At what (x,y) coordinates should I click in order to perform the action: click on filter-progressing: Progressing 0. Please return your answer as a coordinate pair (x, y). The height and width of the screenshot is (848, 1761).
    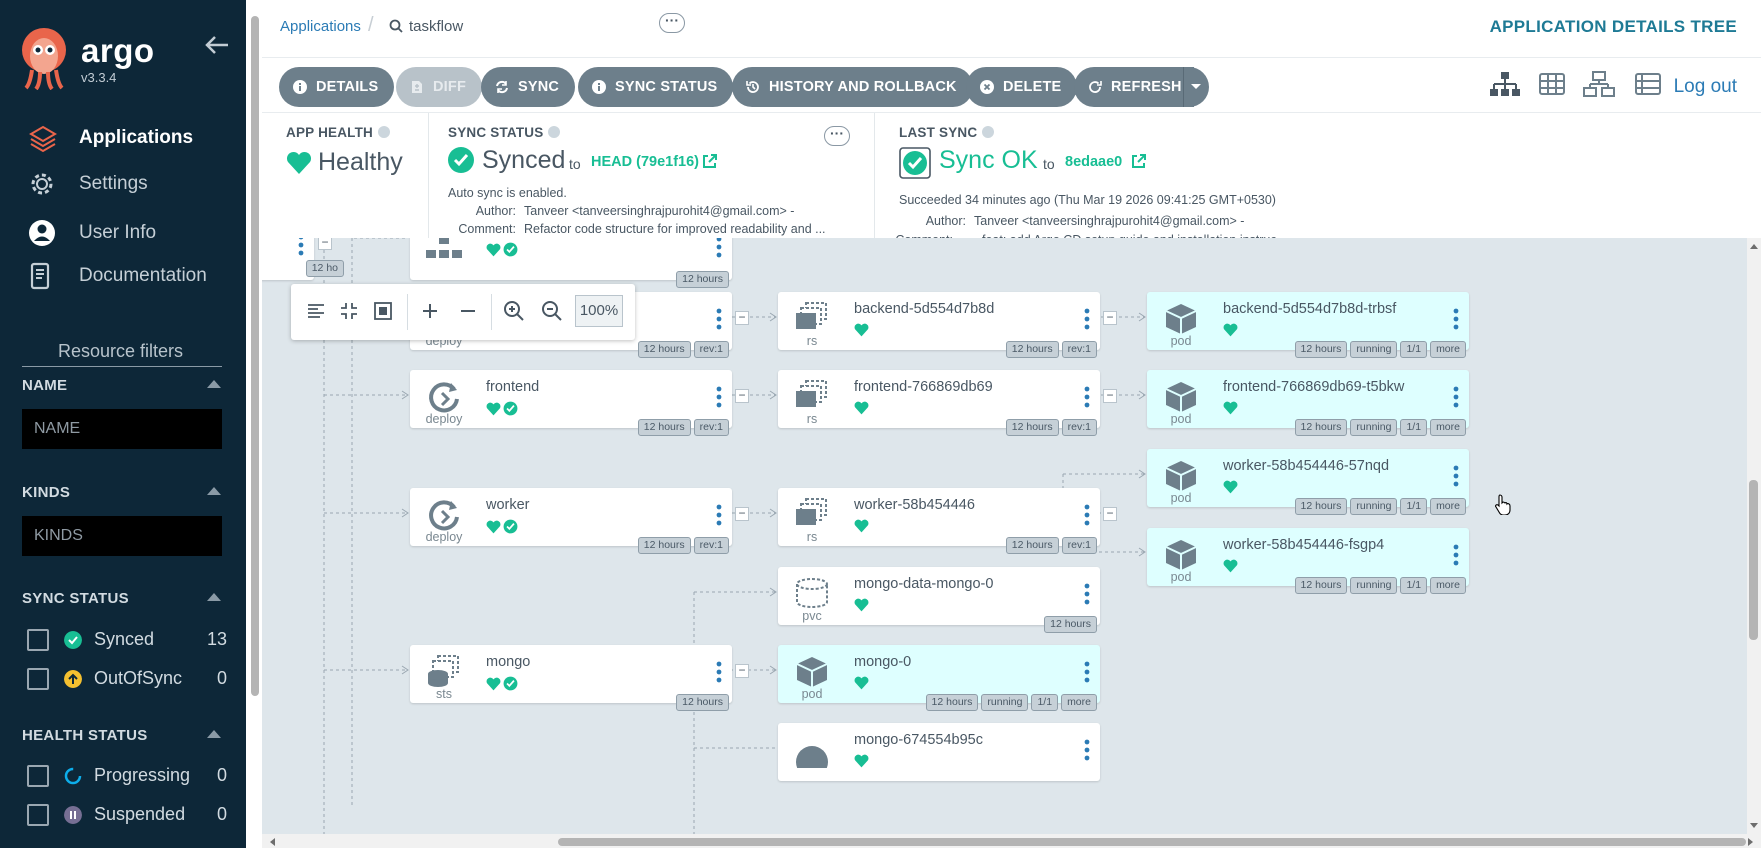
    Looking at the image, I should click on (127, 776).